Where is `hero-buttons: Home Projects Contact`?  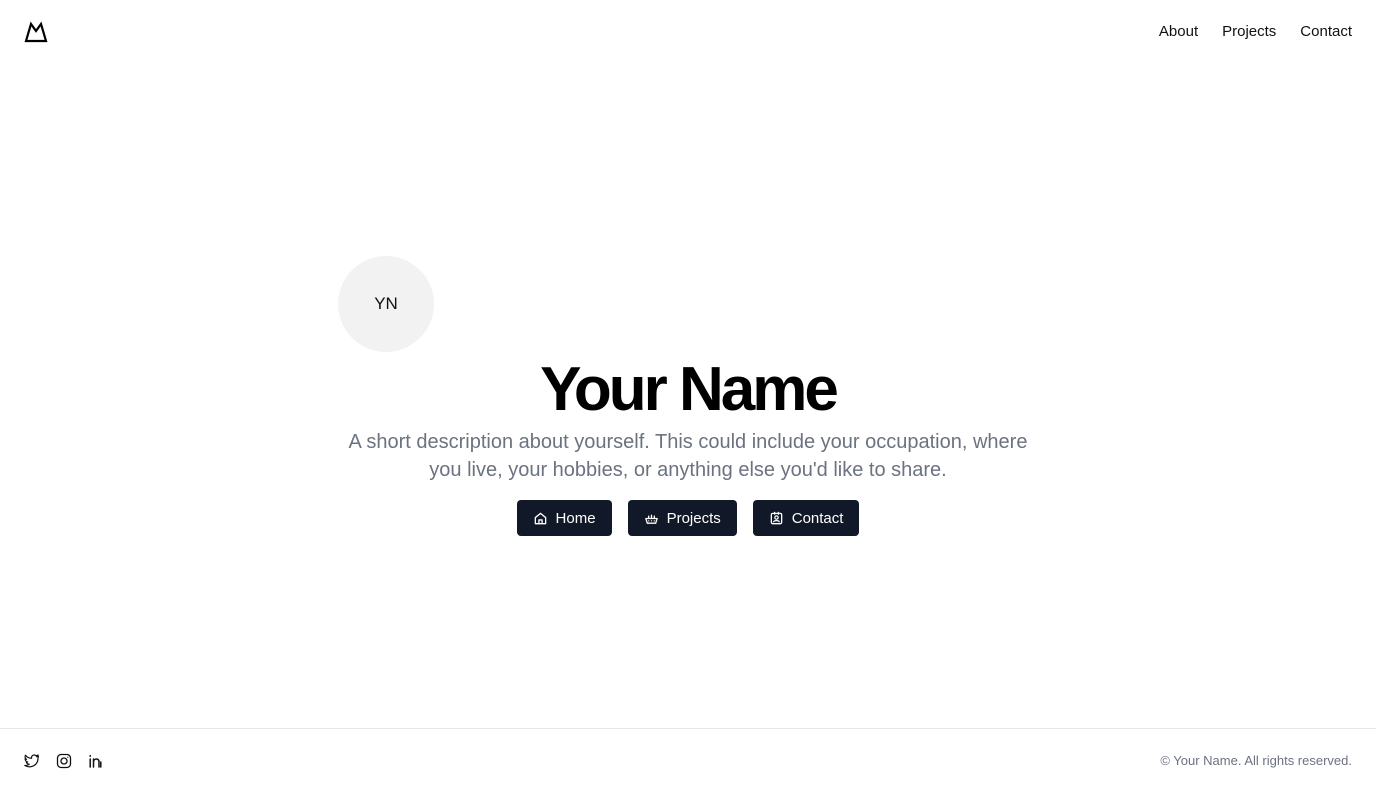
hero-buttons: Home Projects Contact is located at coordinates (688, 518).